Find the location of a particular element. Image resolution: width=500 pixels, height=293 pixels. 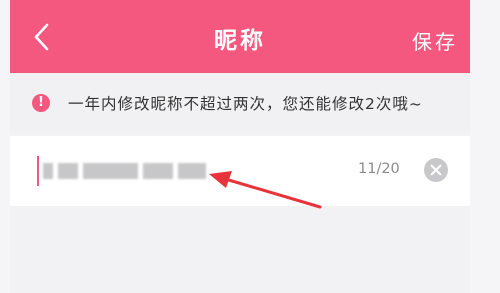

page-title: 昵称 is located at coordinates (240, 41).